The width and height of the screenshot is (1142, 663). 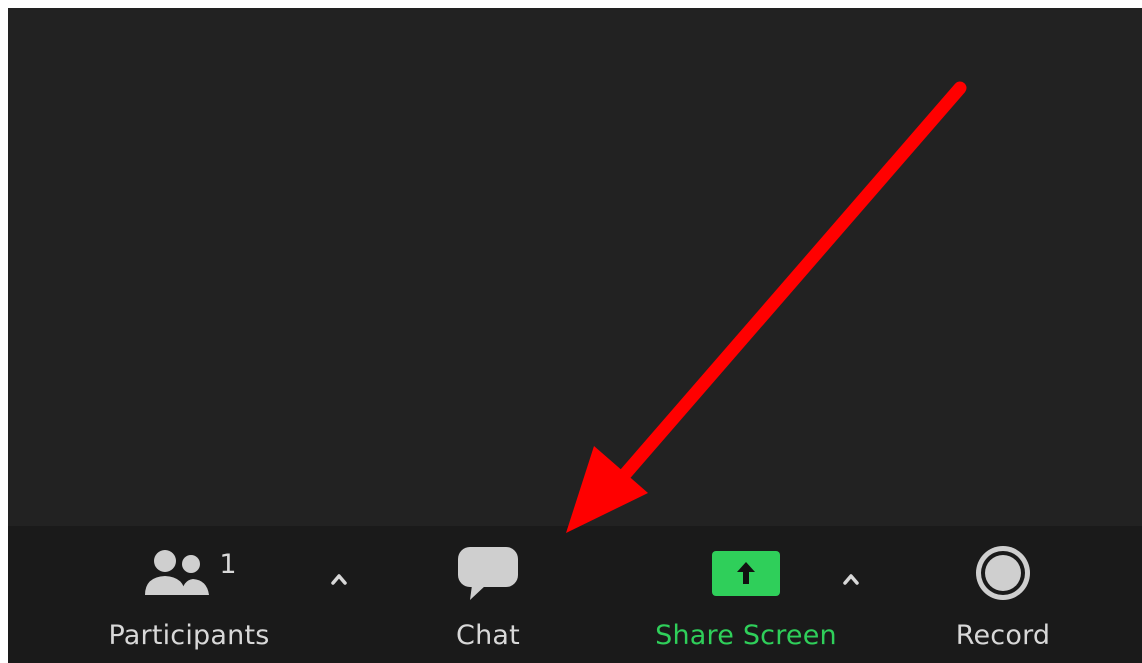 I want to click on record-icon, so click(x=1003, y=573).